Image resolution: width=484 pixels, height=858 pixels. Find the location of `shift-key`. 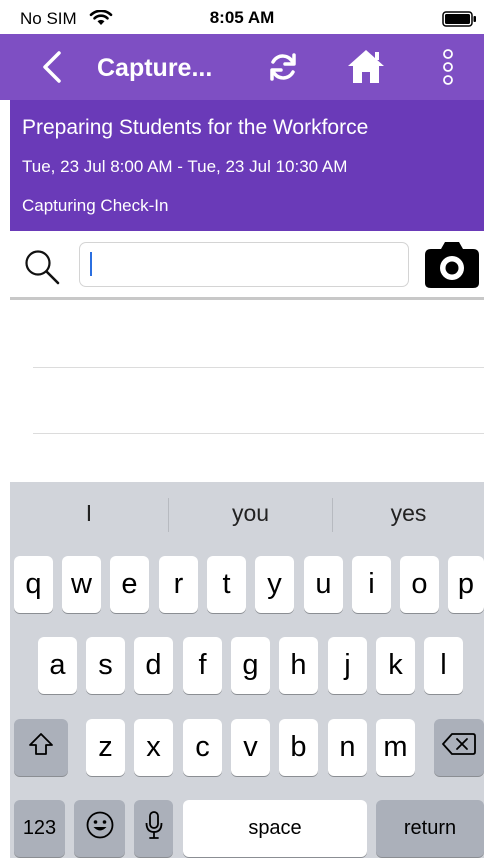

shift-key is located at coordinates (41, 747).